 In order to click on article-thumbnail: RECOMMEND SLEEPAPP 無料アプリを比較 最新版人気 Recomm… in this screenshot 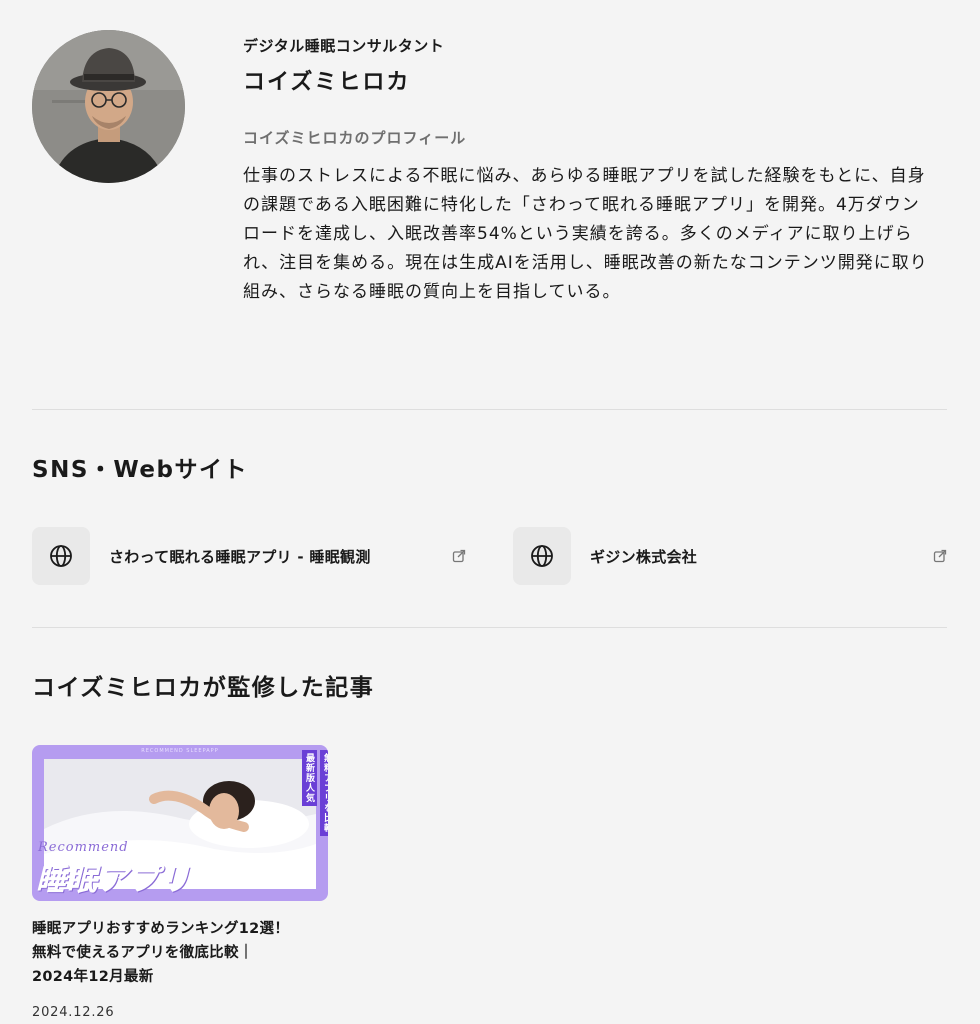, I will do `click(180, 823)`.